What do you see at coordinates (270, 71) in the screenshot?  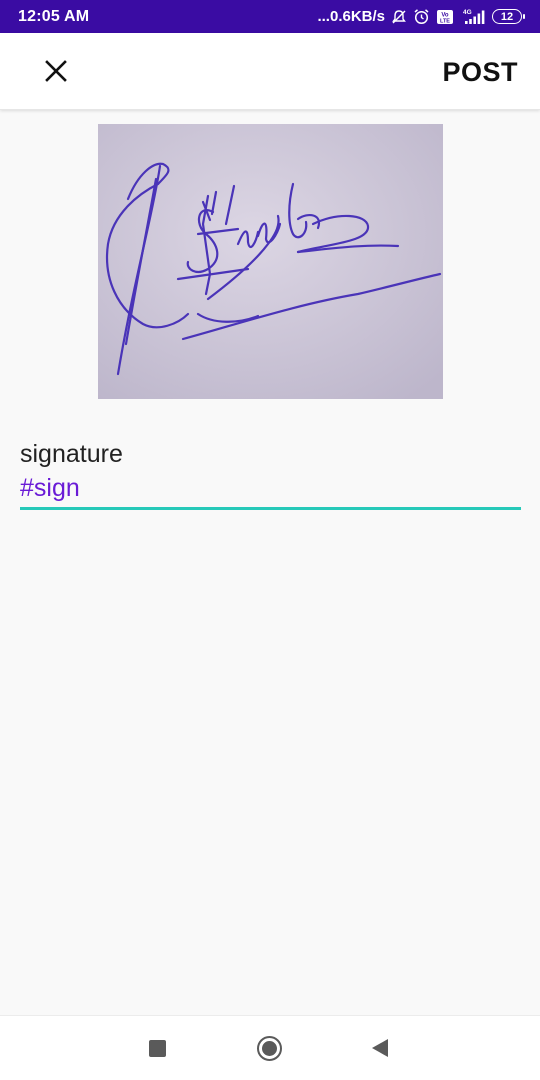 I see `app-bar: POST` at bounding box center [270, 71].